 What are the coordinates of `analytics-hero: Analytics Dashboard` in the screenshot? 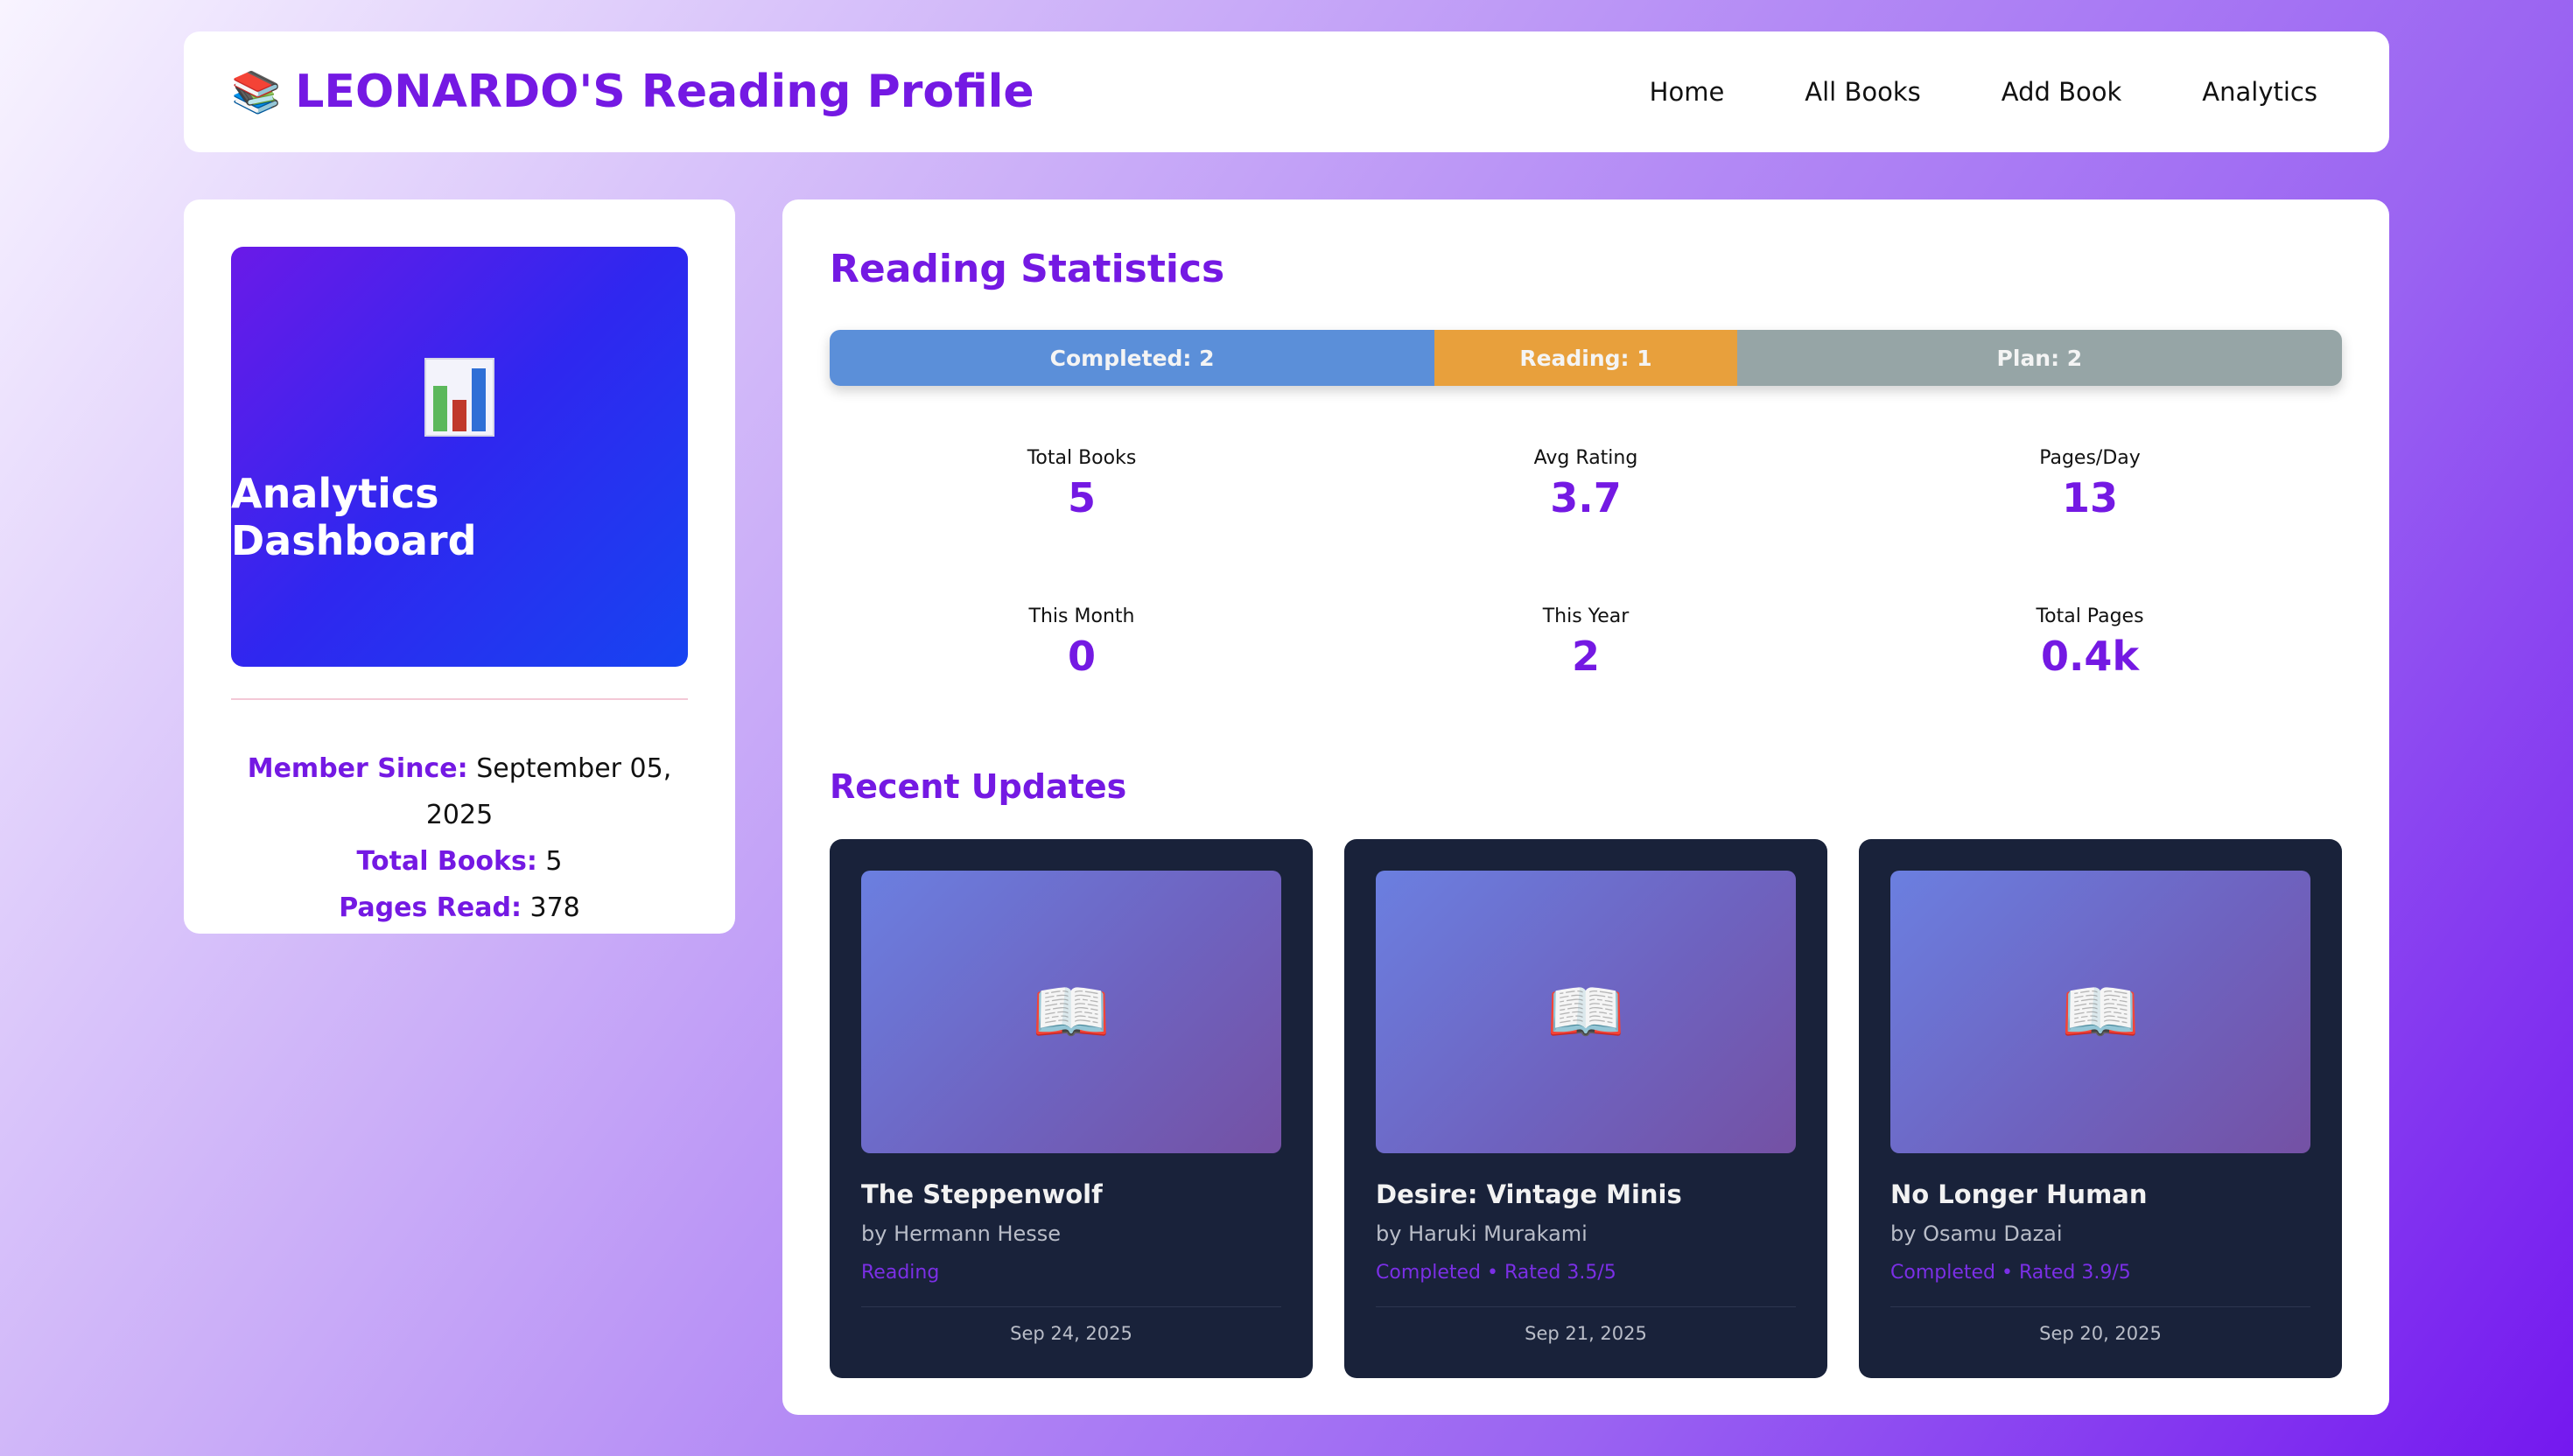 It's located at (459, 457).